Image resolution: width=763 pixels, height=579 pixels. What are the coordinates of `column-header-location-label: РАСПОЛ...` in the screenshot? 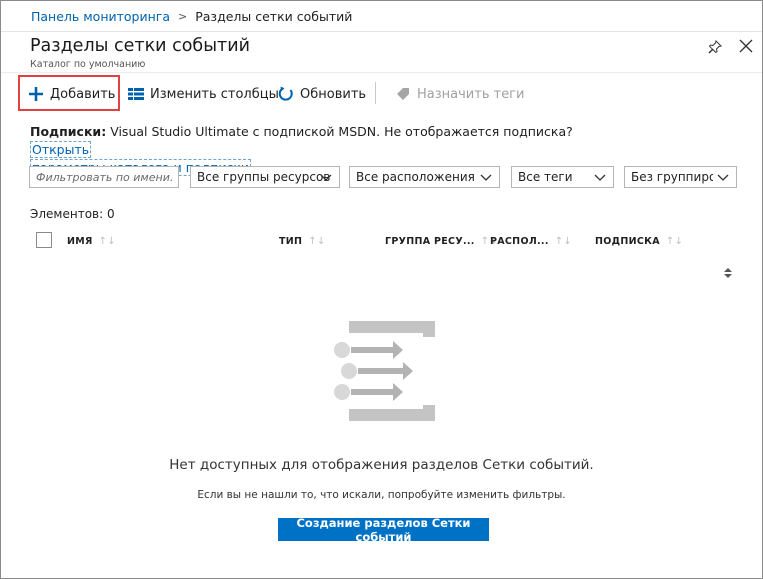 It's located at (519, 241).